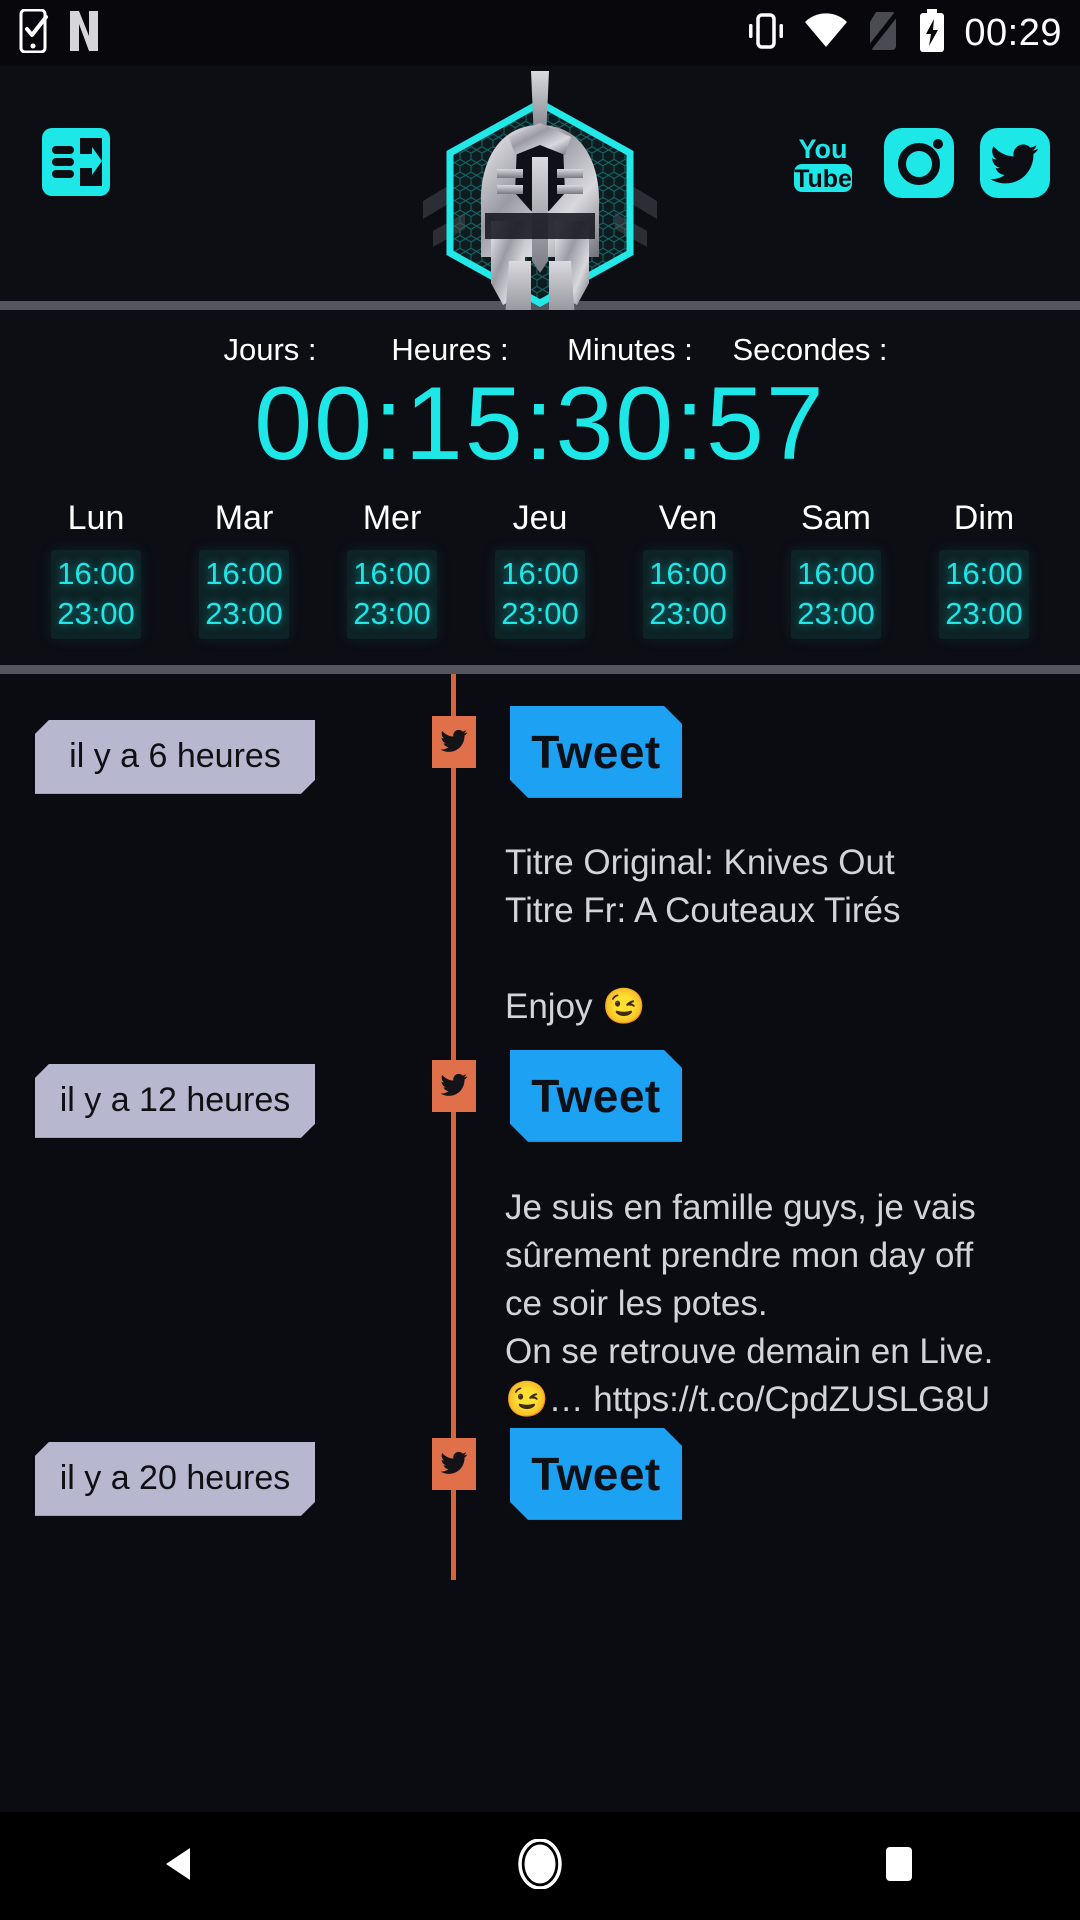 Image resolution: width=1080 pixels, height=1920 pixels. I want to click on schedule-day-dim: Dim 16:00 23:00, so click(984, 569).